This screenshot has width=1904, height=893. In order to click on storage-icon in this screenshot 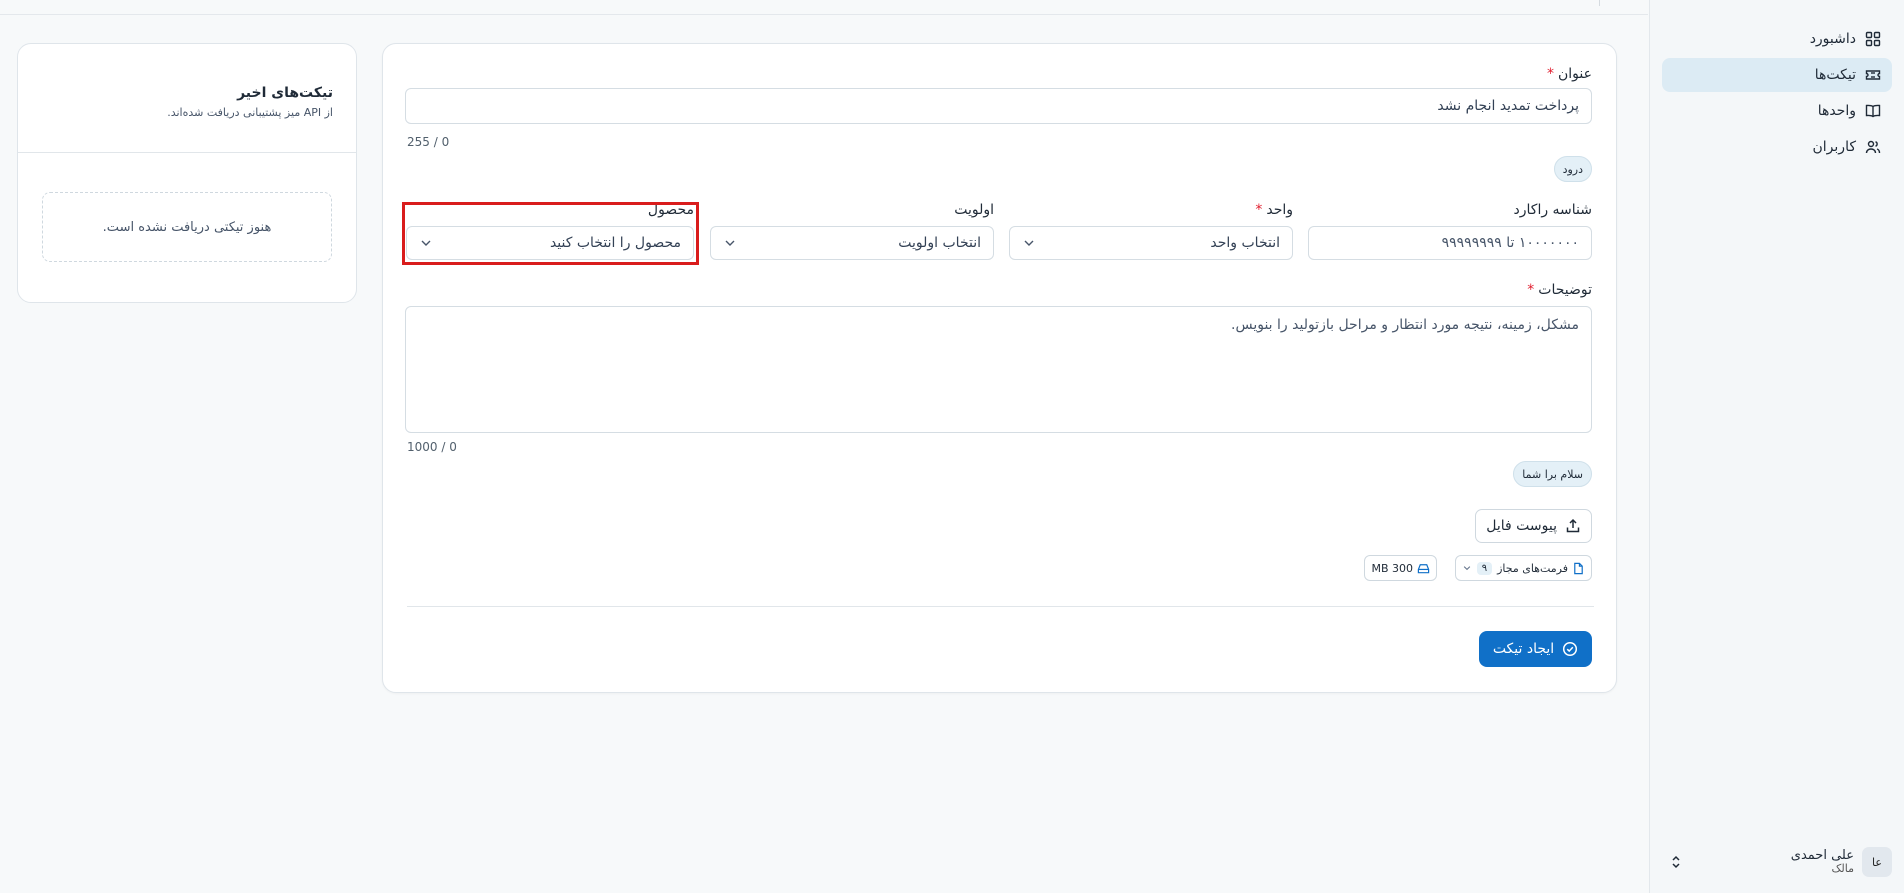, I will do `click(1423, 568)`.